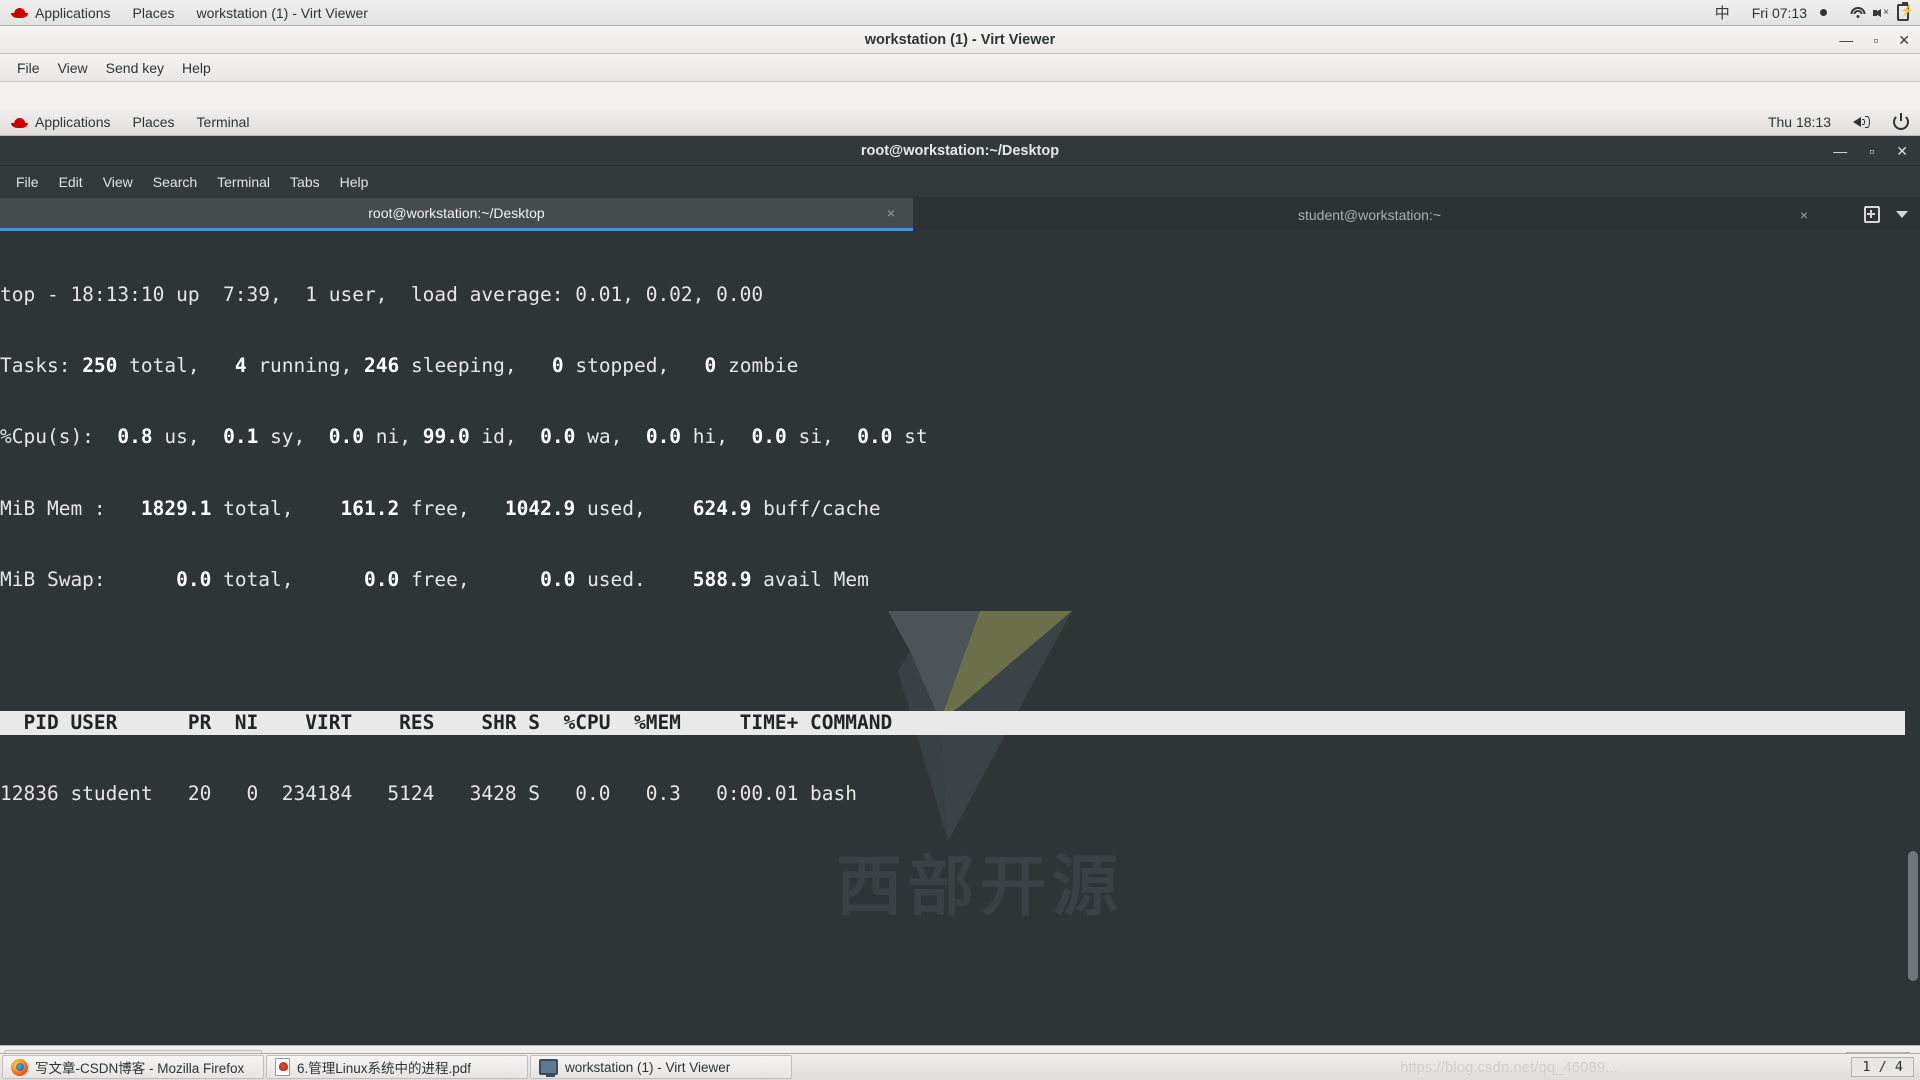  I want to click on top-value: 246, so click(381, 365).